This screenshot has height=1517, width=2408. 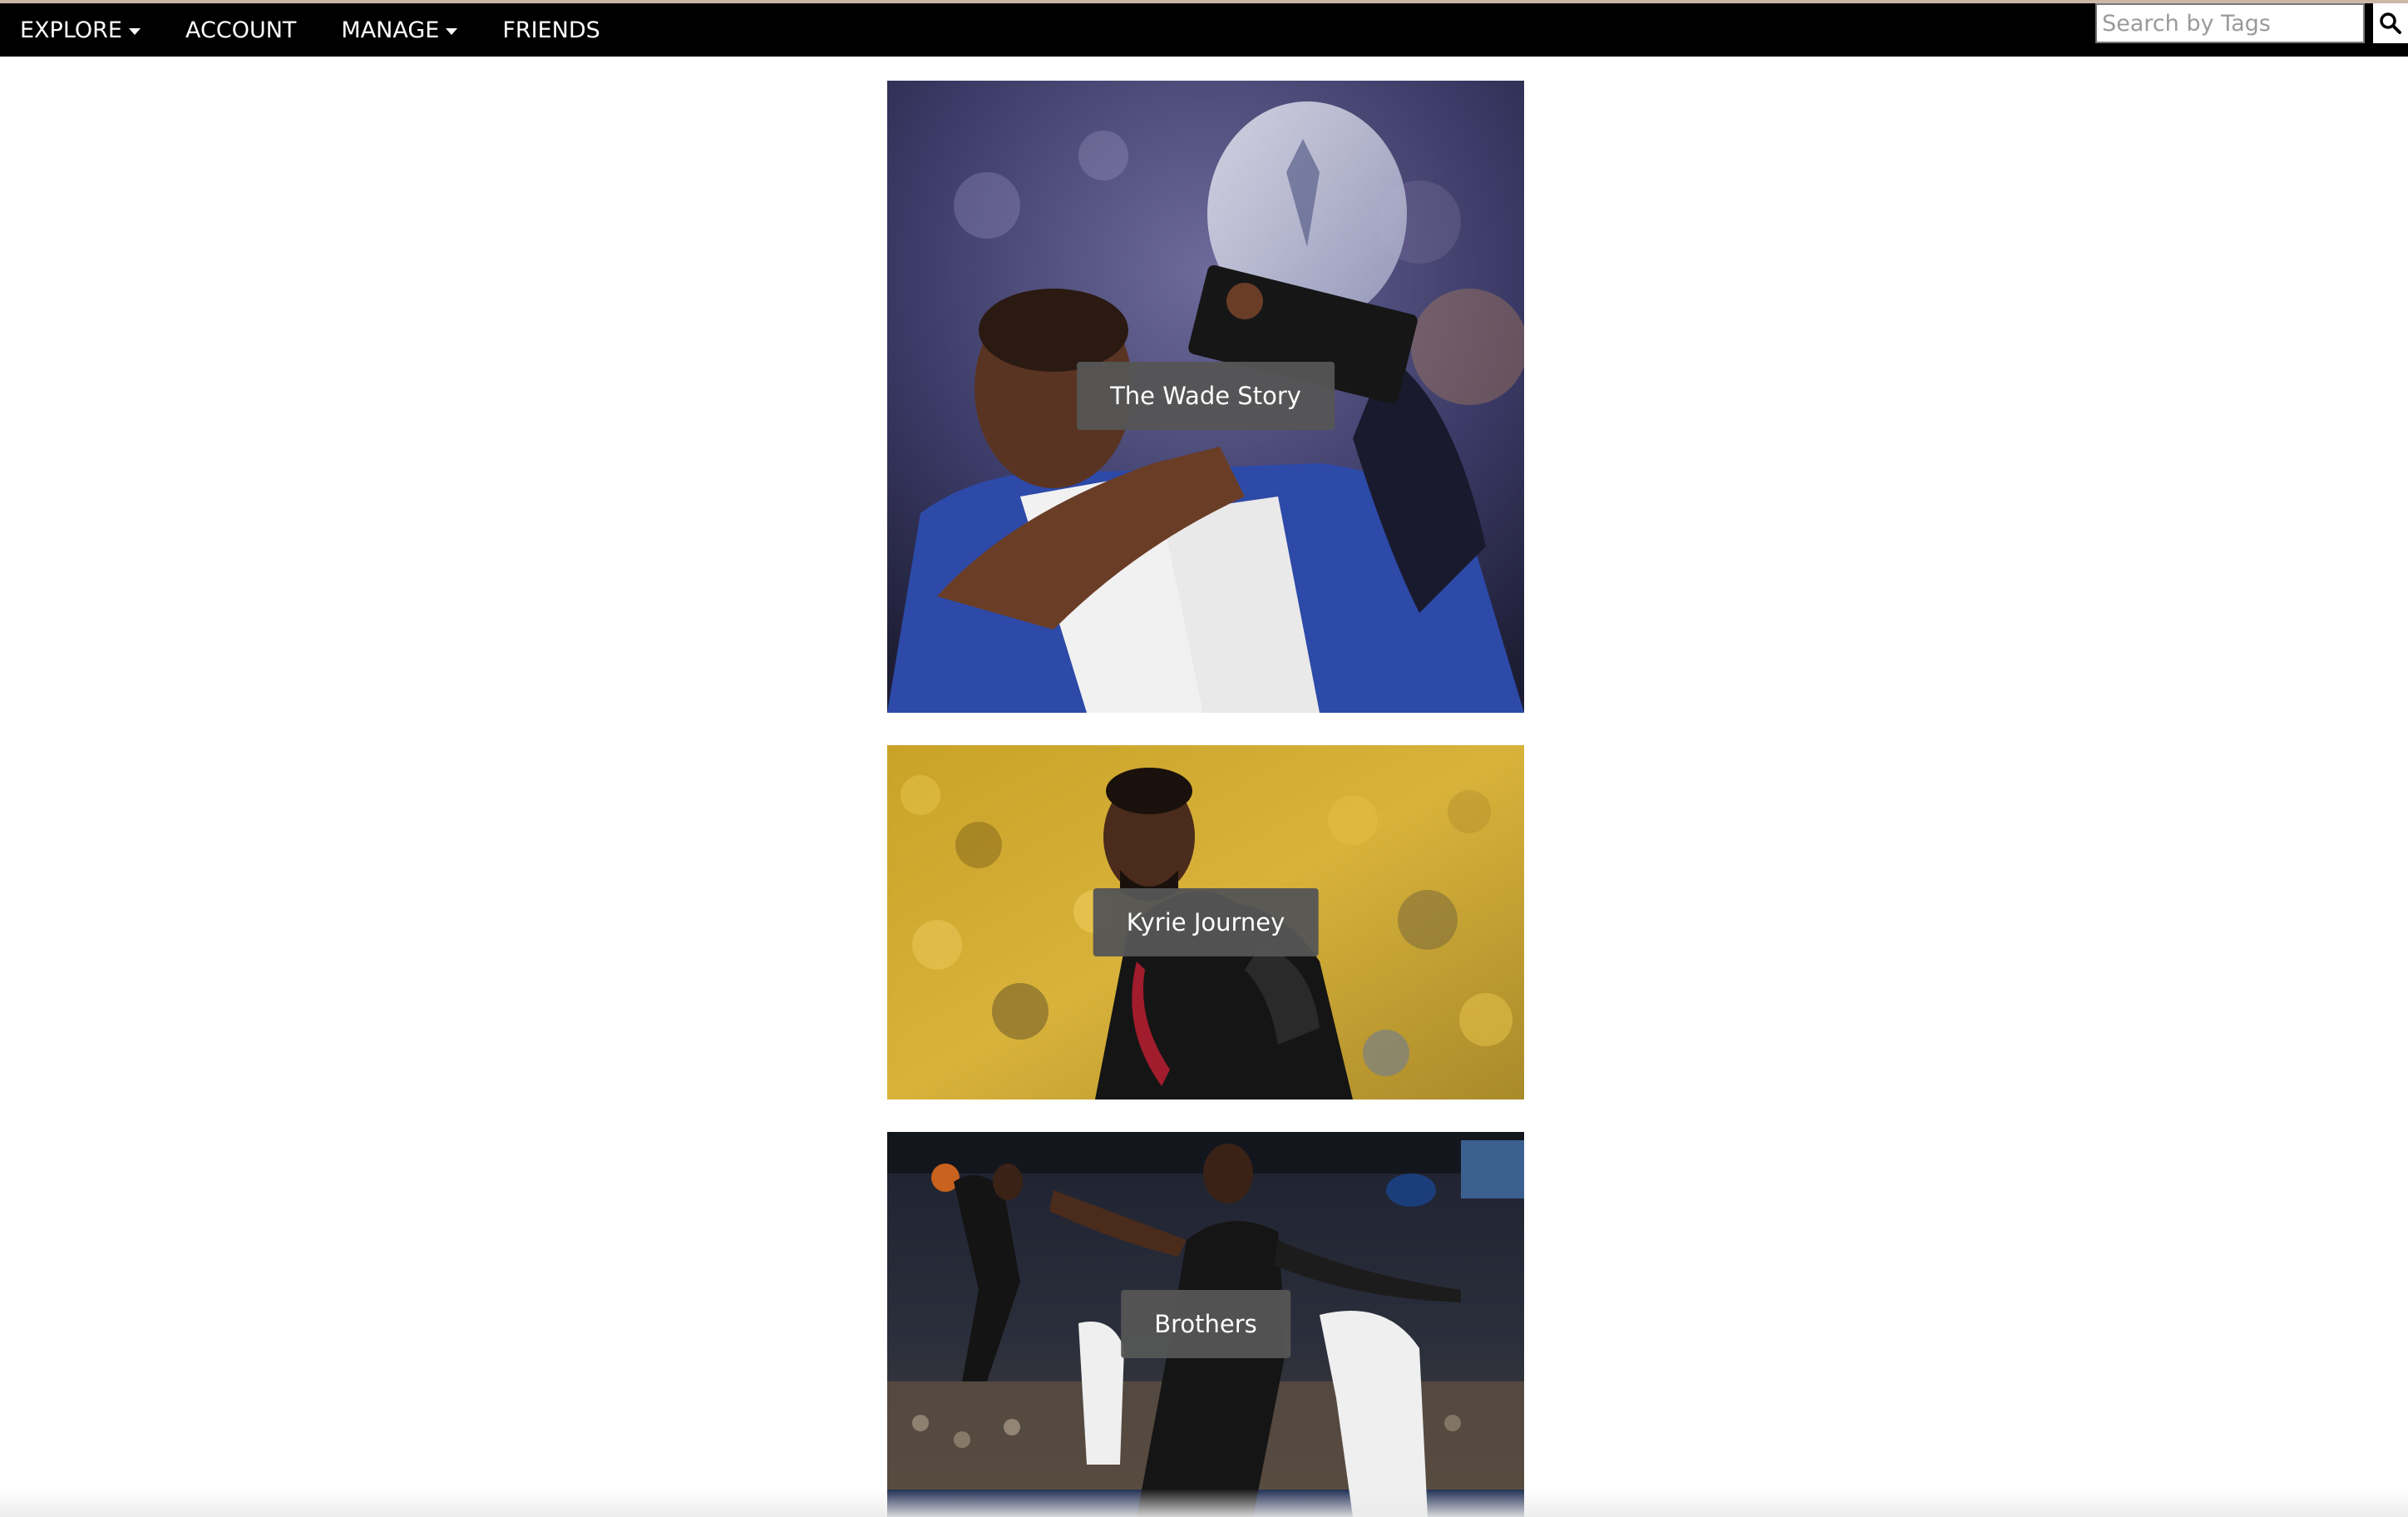 I want to click on nav-manage: MANAGE, so click(x=400, y=30).